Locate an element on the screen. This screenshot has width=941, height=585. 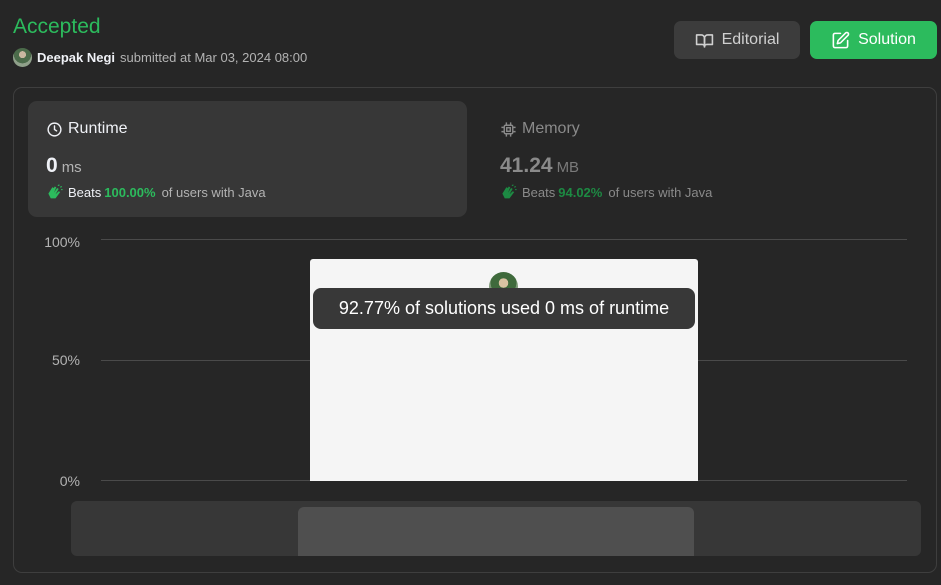
memory-beats-pct: 94.02% is located at coordinates (580, 192).